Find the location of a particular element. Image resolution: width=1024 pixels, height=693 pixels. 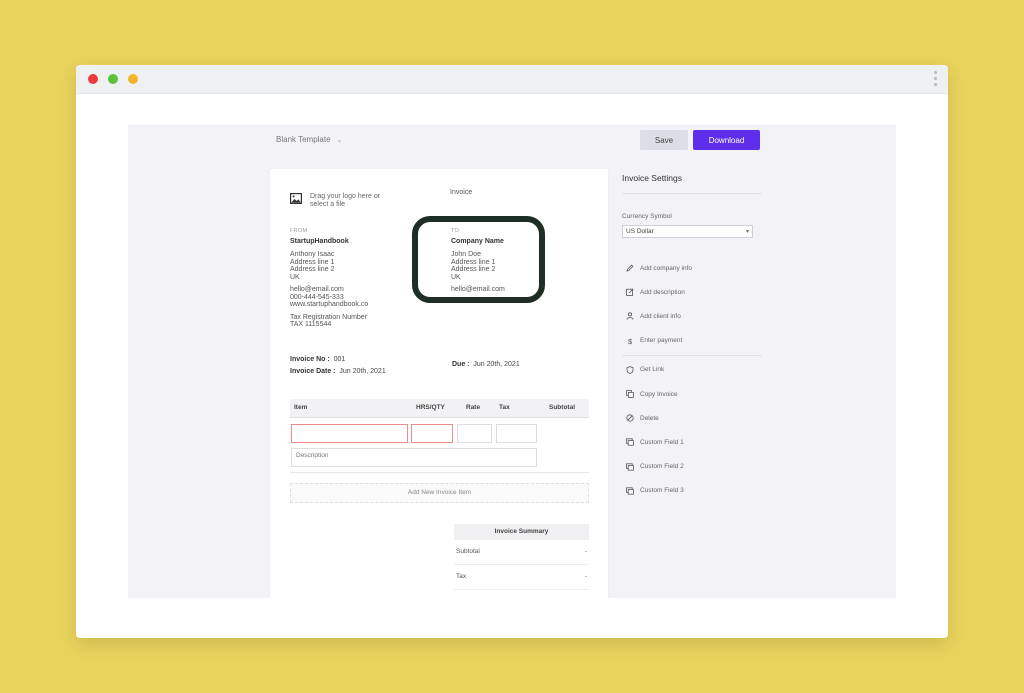

image-icon is located at coordinates (296, 198).